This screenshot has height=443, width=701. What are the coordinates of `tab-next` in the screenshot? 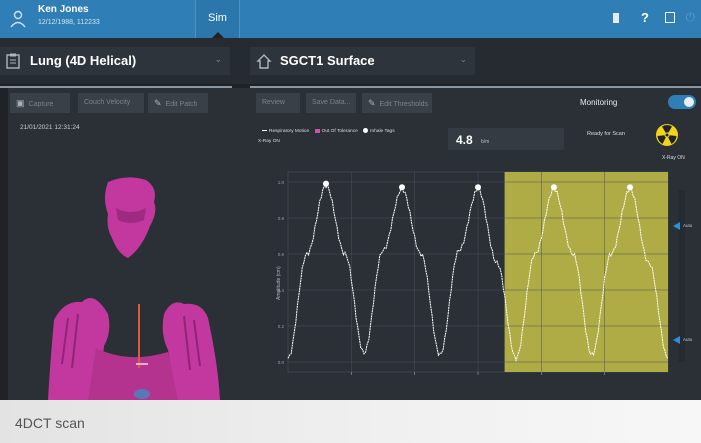 It's located at (253, 16).